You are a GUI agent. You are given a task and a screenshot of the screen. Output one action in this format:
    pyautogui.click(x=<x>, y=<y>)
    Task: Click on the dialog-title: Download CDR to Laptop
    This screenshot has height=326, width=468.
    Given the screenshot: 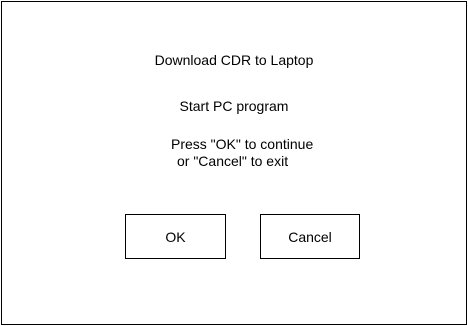 What is the action you would take?
    pyautogui.click(x=234, y=60)
    